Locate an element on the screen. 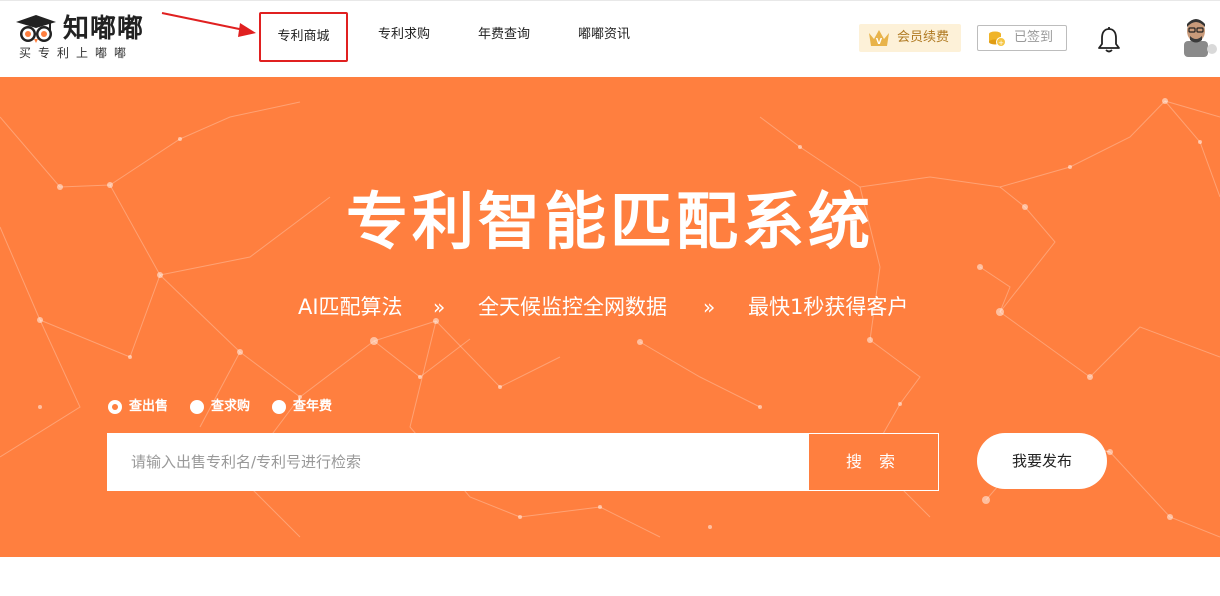  search-button: 搜 索 is located at coordinates (873, 462).